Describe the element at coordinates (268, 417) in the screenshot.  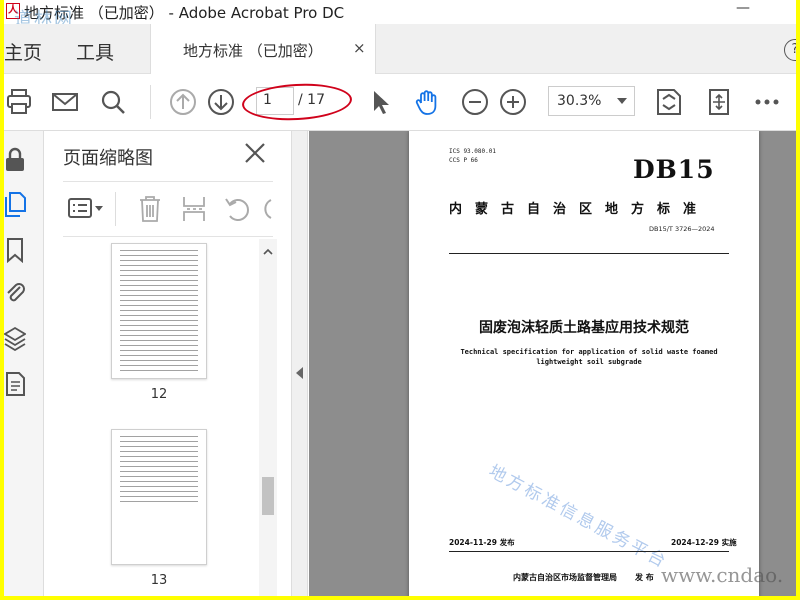
I see `thumbnail-scrollbar` at that location.